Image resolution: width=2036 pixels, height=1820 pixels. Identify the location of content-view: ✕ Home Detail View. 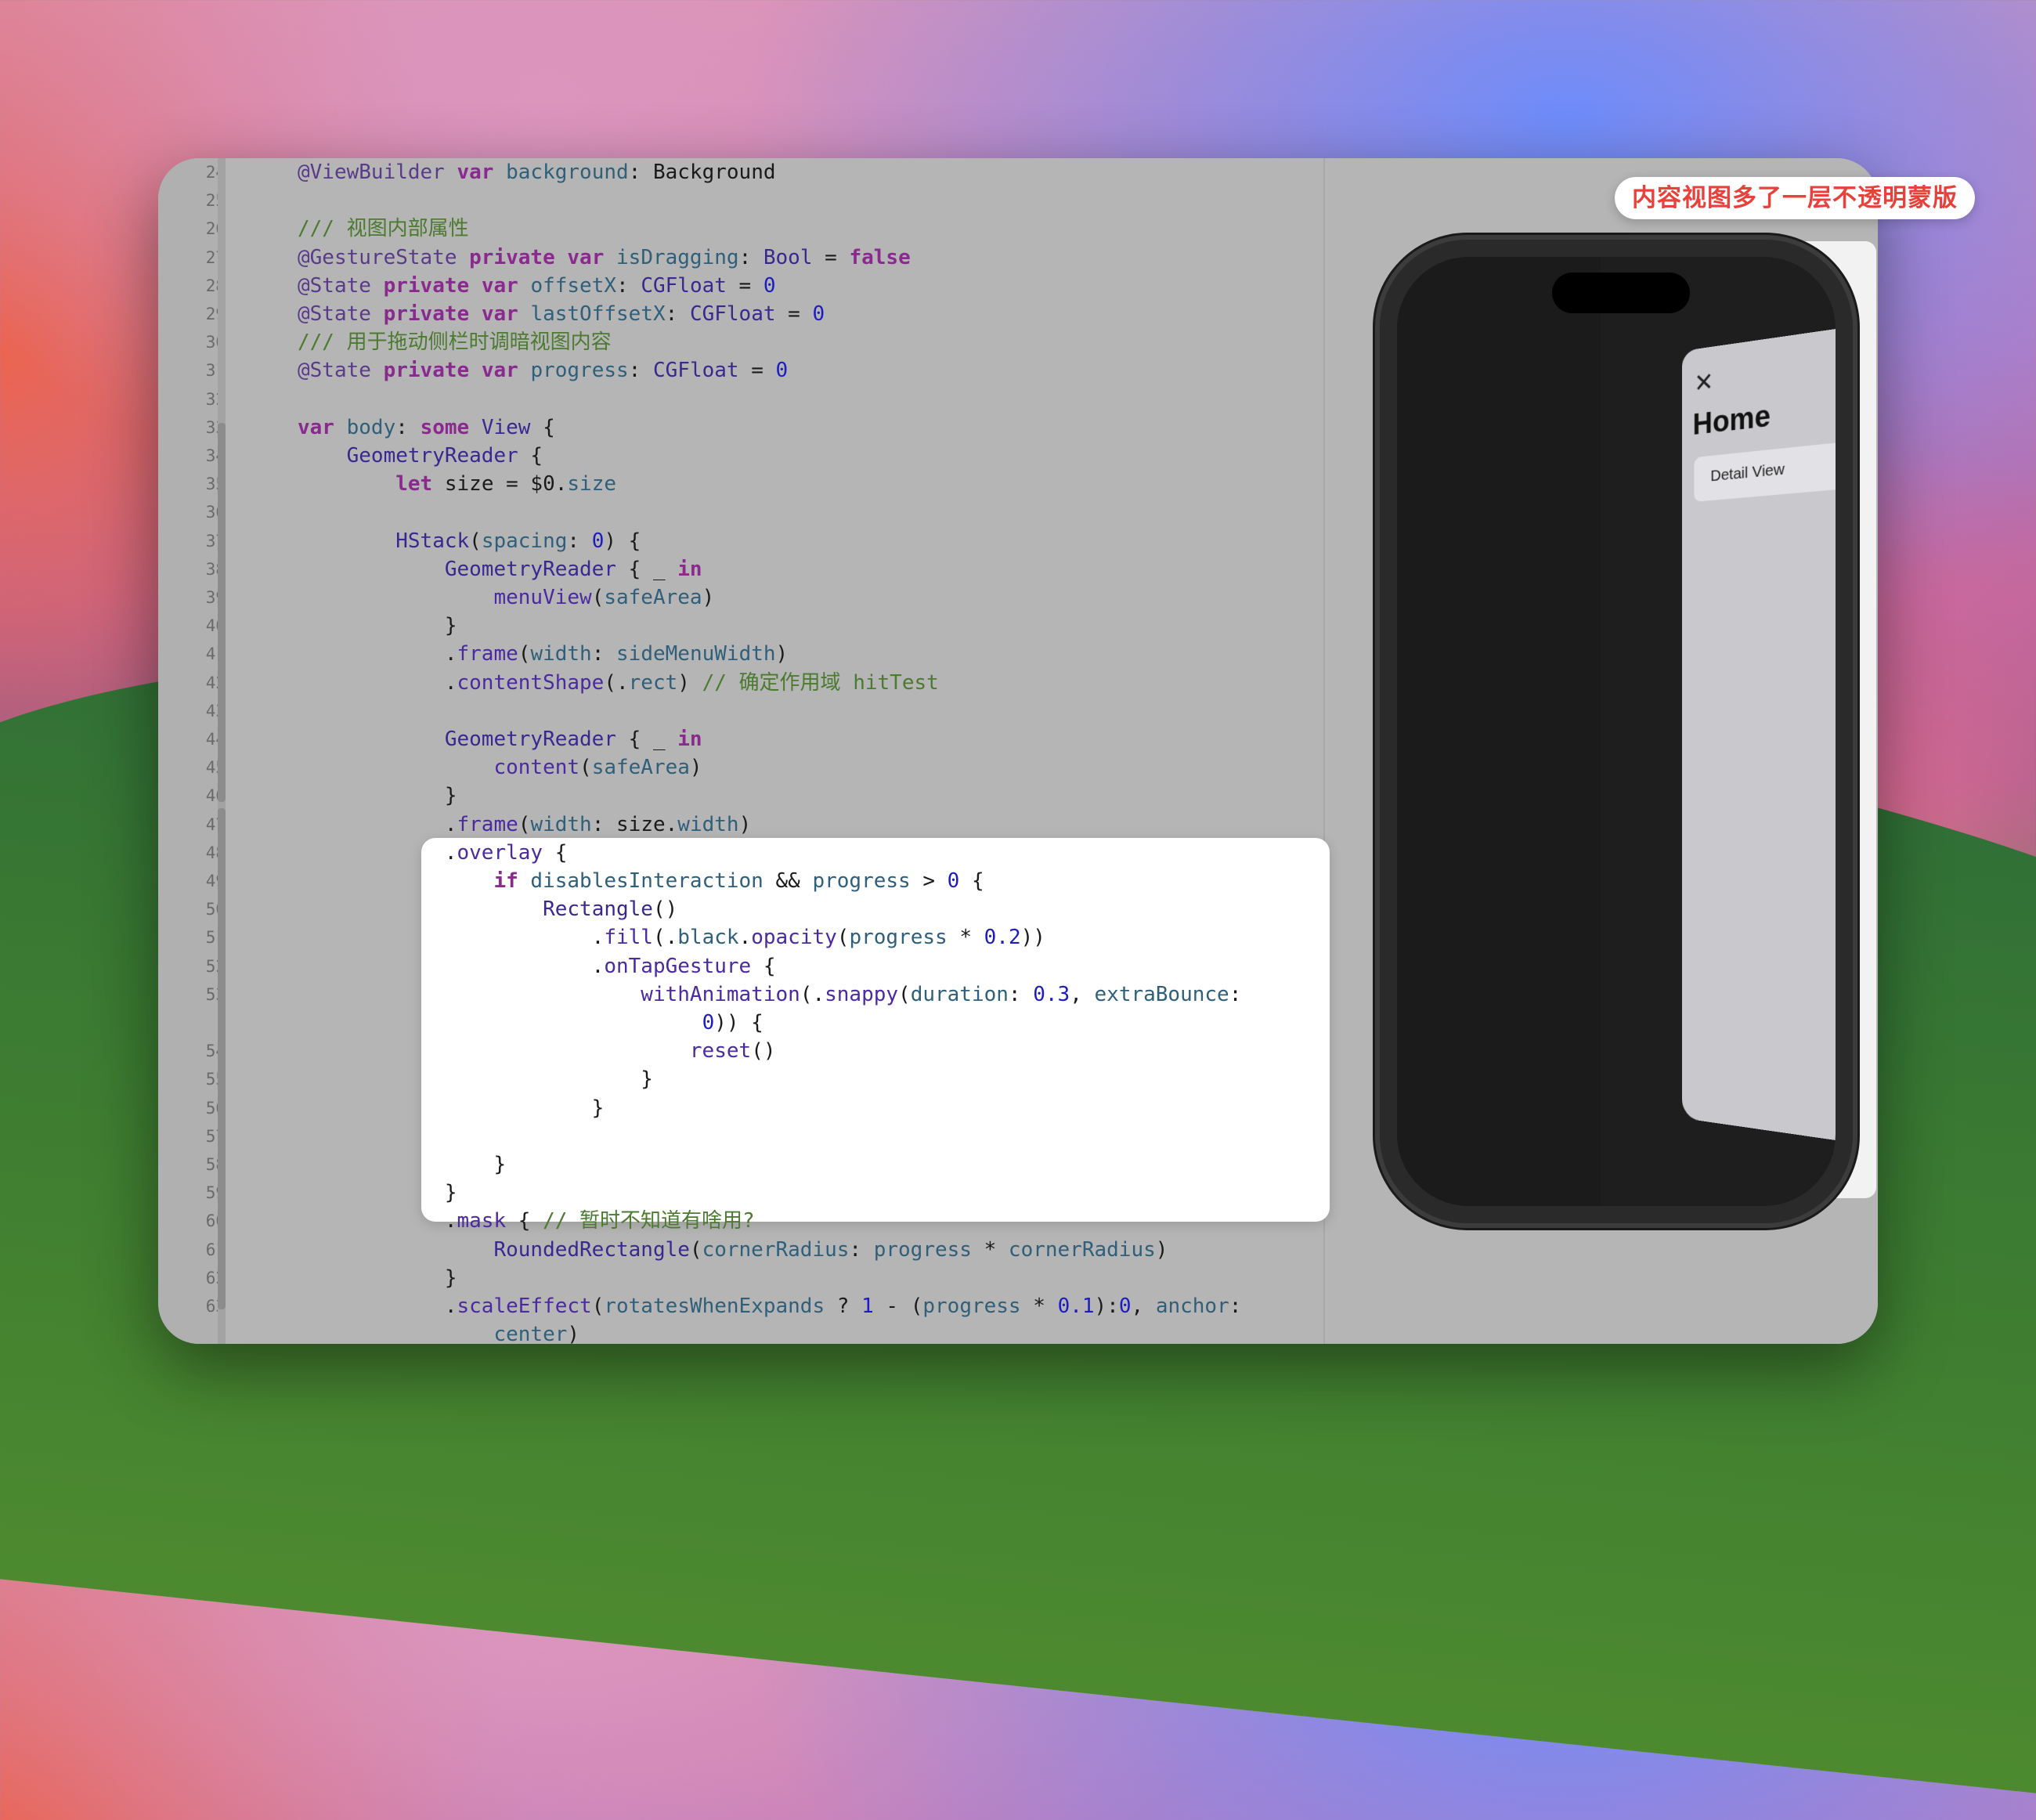
(1758, 734).